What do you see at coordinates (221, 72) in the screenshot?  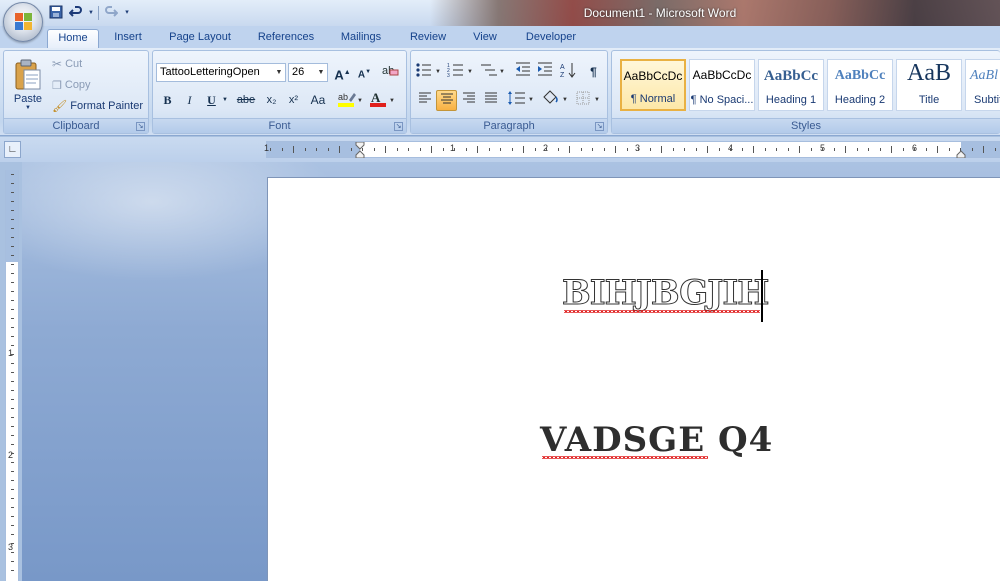 I see `font-name-combo: TattooLetteringOpen ▼` at bounding box center [221, 72].